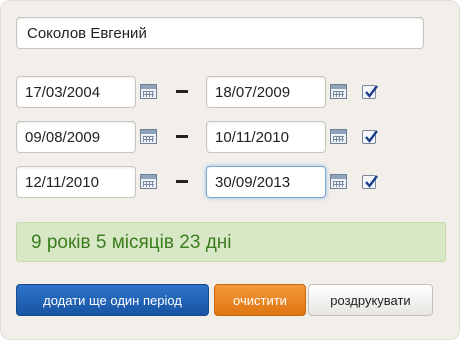 The image size is (460, 340). I want to click on result-message: 9 років 5 місяців 23 дні, so click(231, 242).